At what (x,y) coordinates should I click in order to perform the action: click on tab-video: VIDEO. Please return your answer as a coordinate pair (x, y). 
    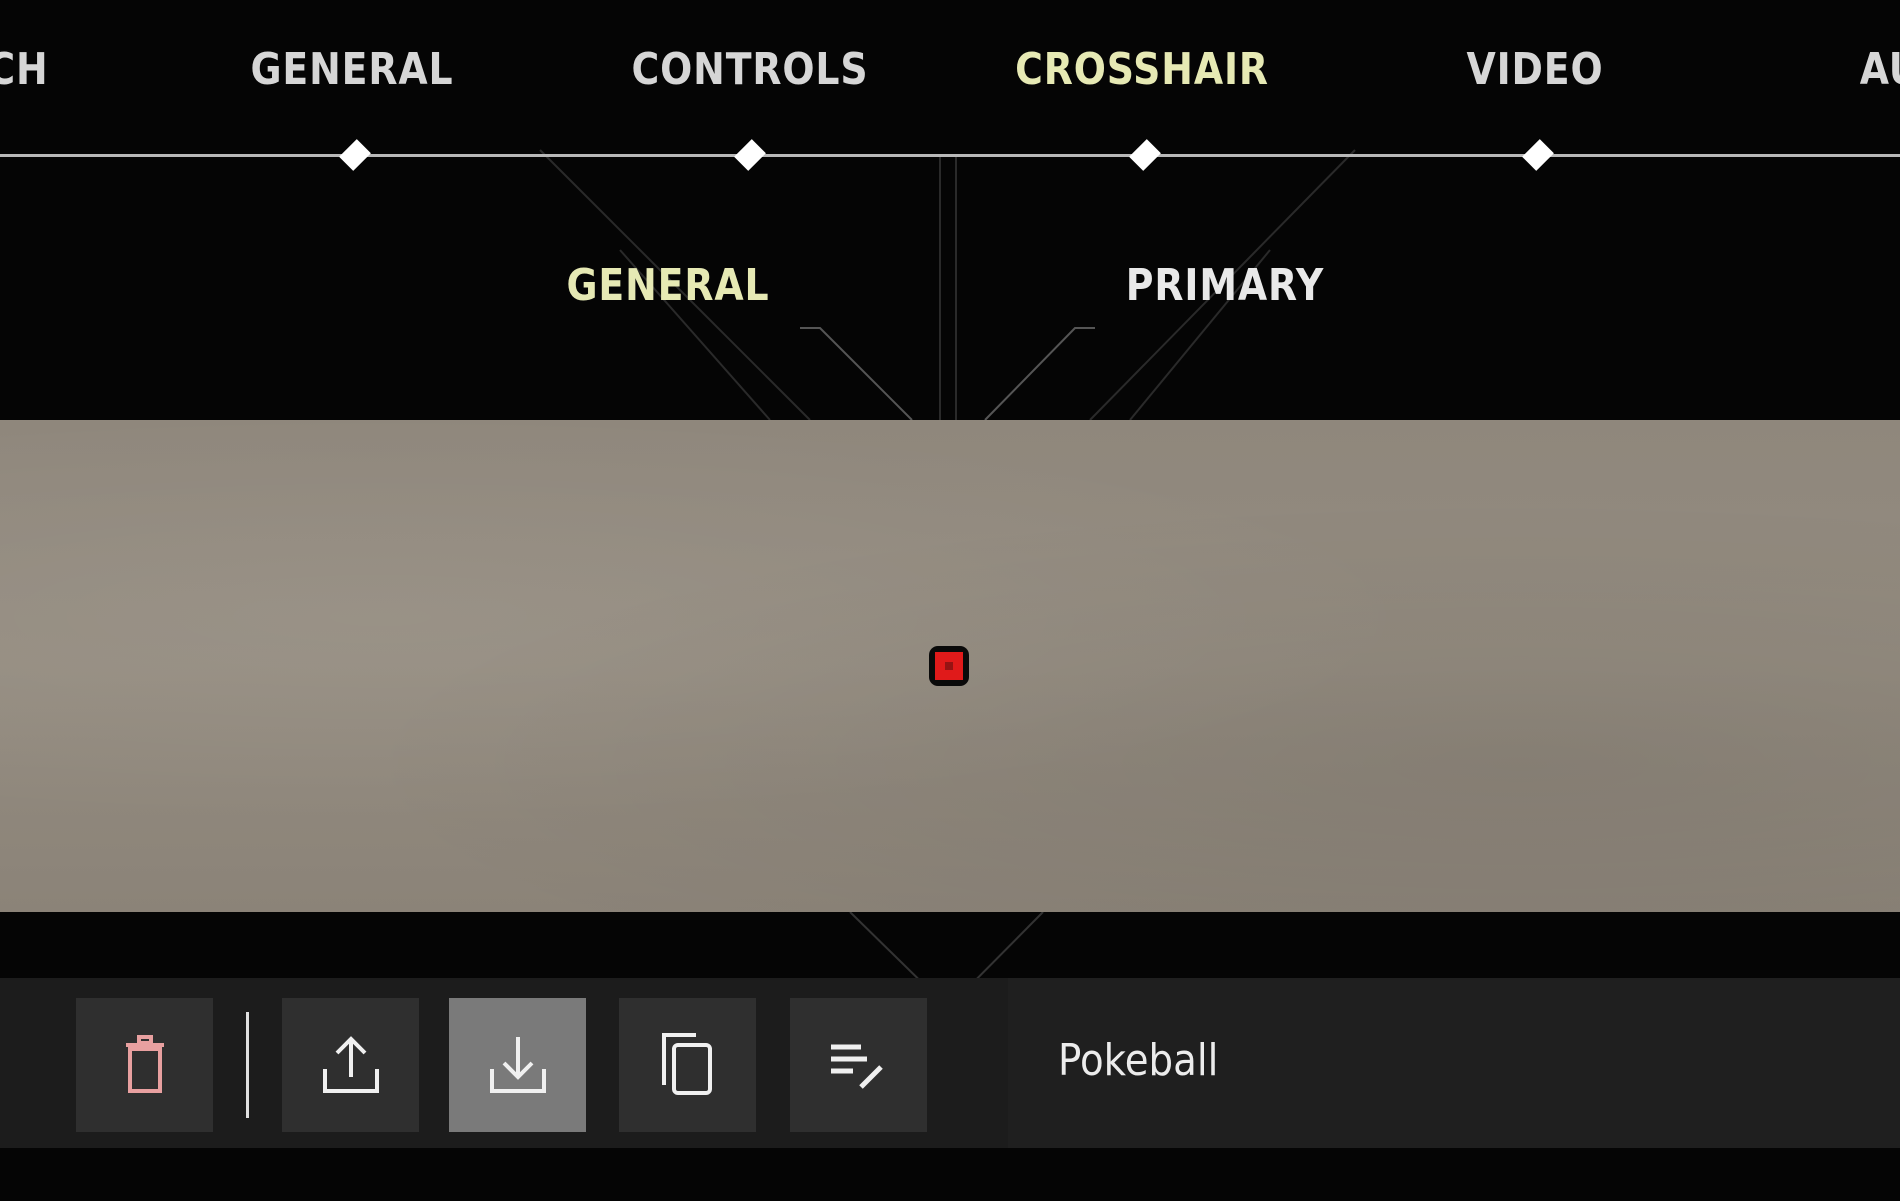
    Looking at the image, I should click on (1534, 69).